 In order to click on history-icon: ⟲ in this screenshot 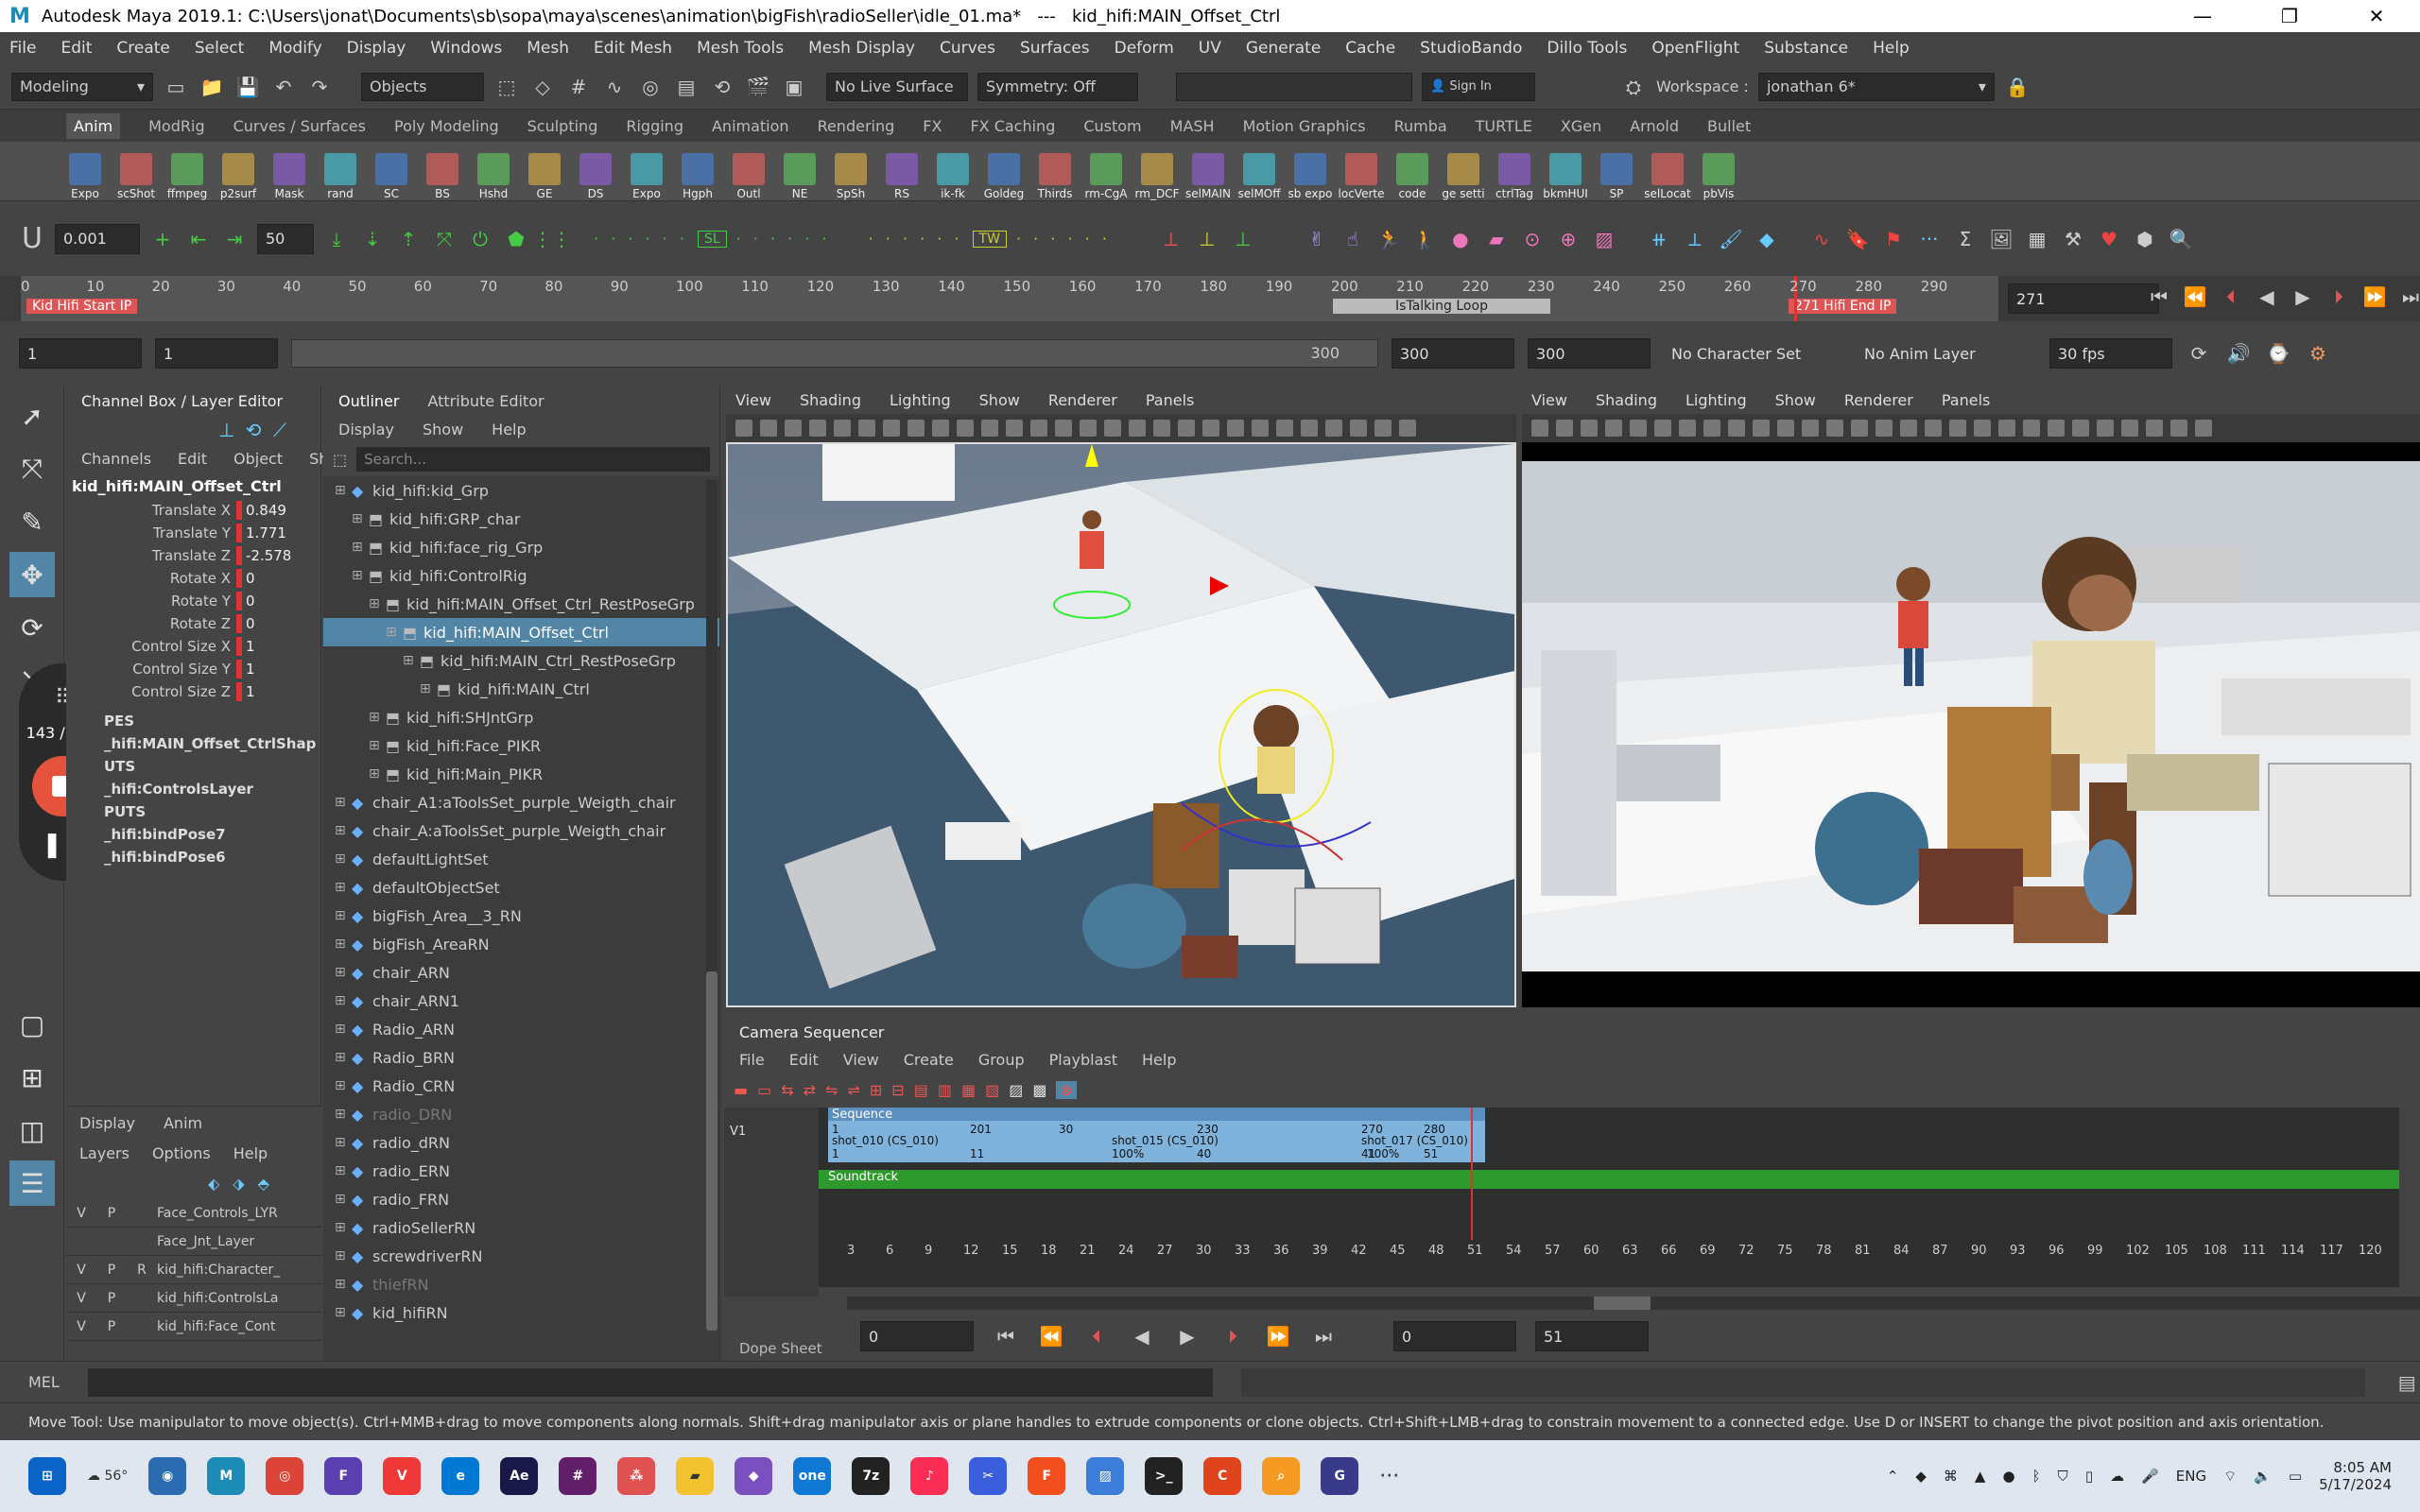, I will do `click(722, 87)`.